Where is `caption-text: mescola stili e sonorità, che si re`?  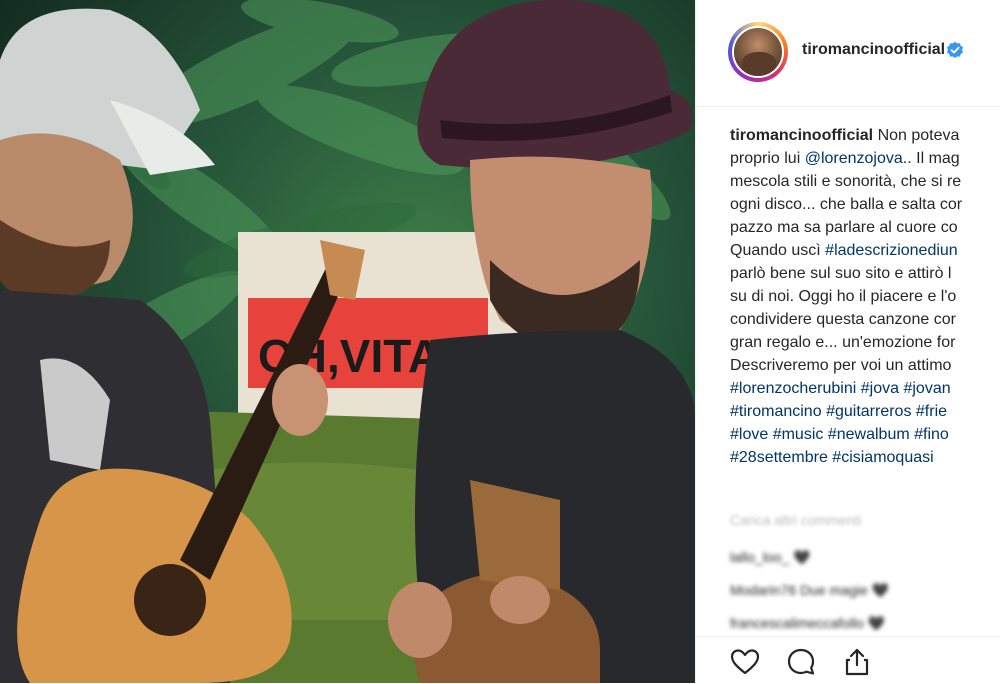
caption-text: mescola stili e sonorità, che si re is located at coordinates (846, 181).